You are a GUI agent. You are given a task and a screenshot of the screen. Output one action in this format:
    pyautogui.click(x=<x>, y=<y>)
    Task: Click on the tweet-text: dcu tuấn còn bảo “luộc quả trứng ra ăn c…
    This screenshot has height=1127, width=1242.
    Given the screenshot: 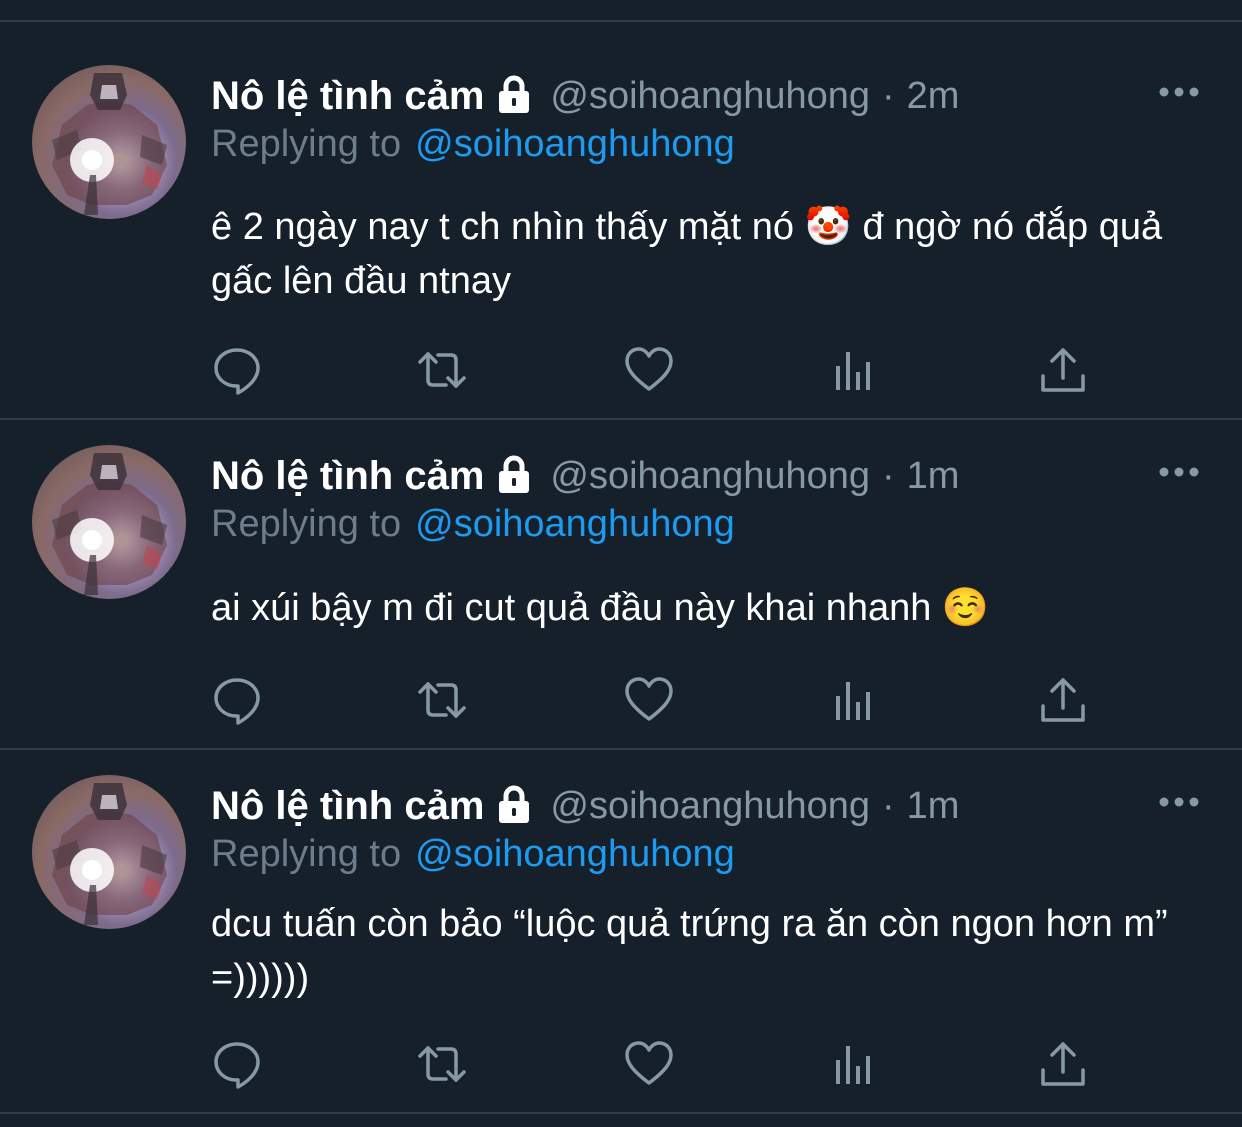 What is the action you would take?
    pyautogui.click(x=689, y=951)
    